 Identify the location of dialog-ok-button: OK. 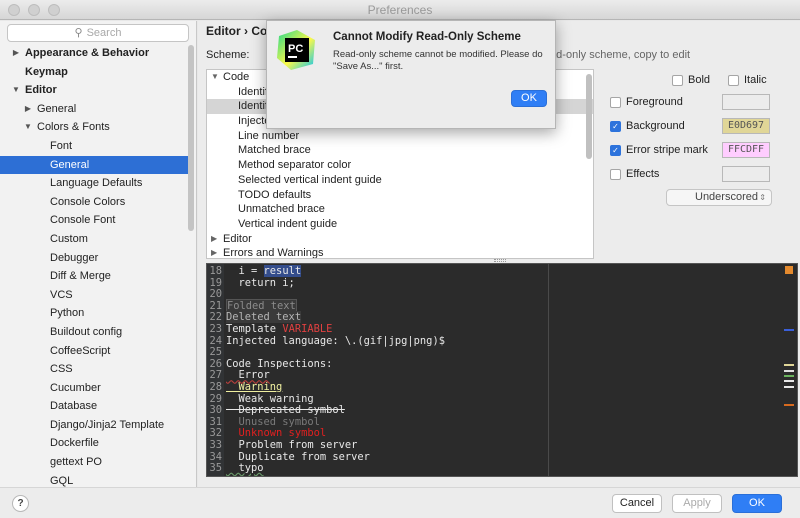
(529, 98).